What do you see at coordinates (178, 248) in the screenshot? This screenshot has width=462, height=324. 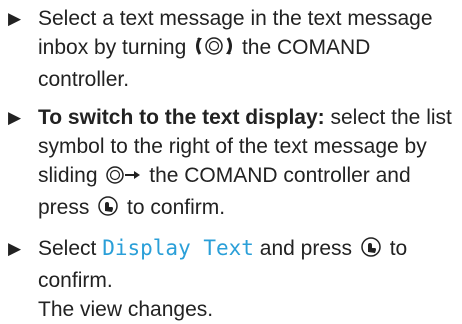 I see `menu-item-display-text: Display Text` at bounding box center [178, 248].